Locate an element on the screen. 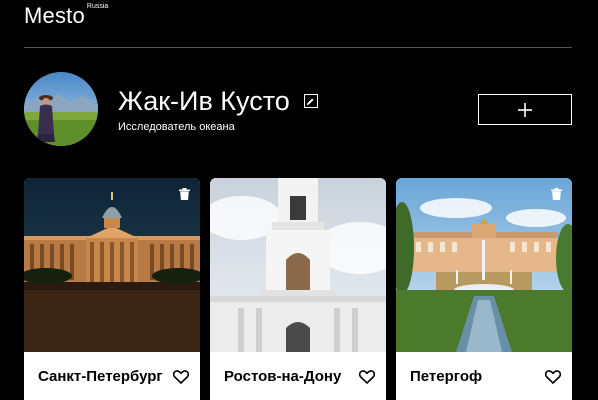 Image resolution: width=598 pixels, height=400 pixels. card-title: Петергоф is located at coordinates (446, 376).